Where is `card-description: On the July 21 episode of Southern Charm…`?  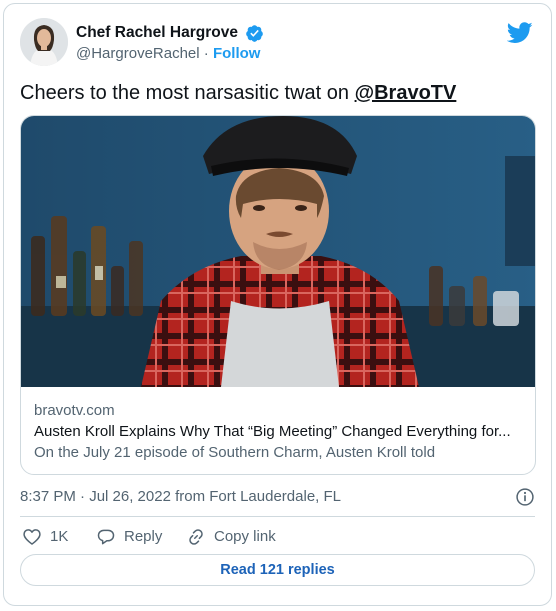 card-description: On the July 21 episode of Southern Charm… is located at coordinates (235, 452).